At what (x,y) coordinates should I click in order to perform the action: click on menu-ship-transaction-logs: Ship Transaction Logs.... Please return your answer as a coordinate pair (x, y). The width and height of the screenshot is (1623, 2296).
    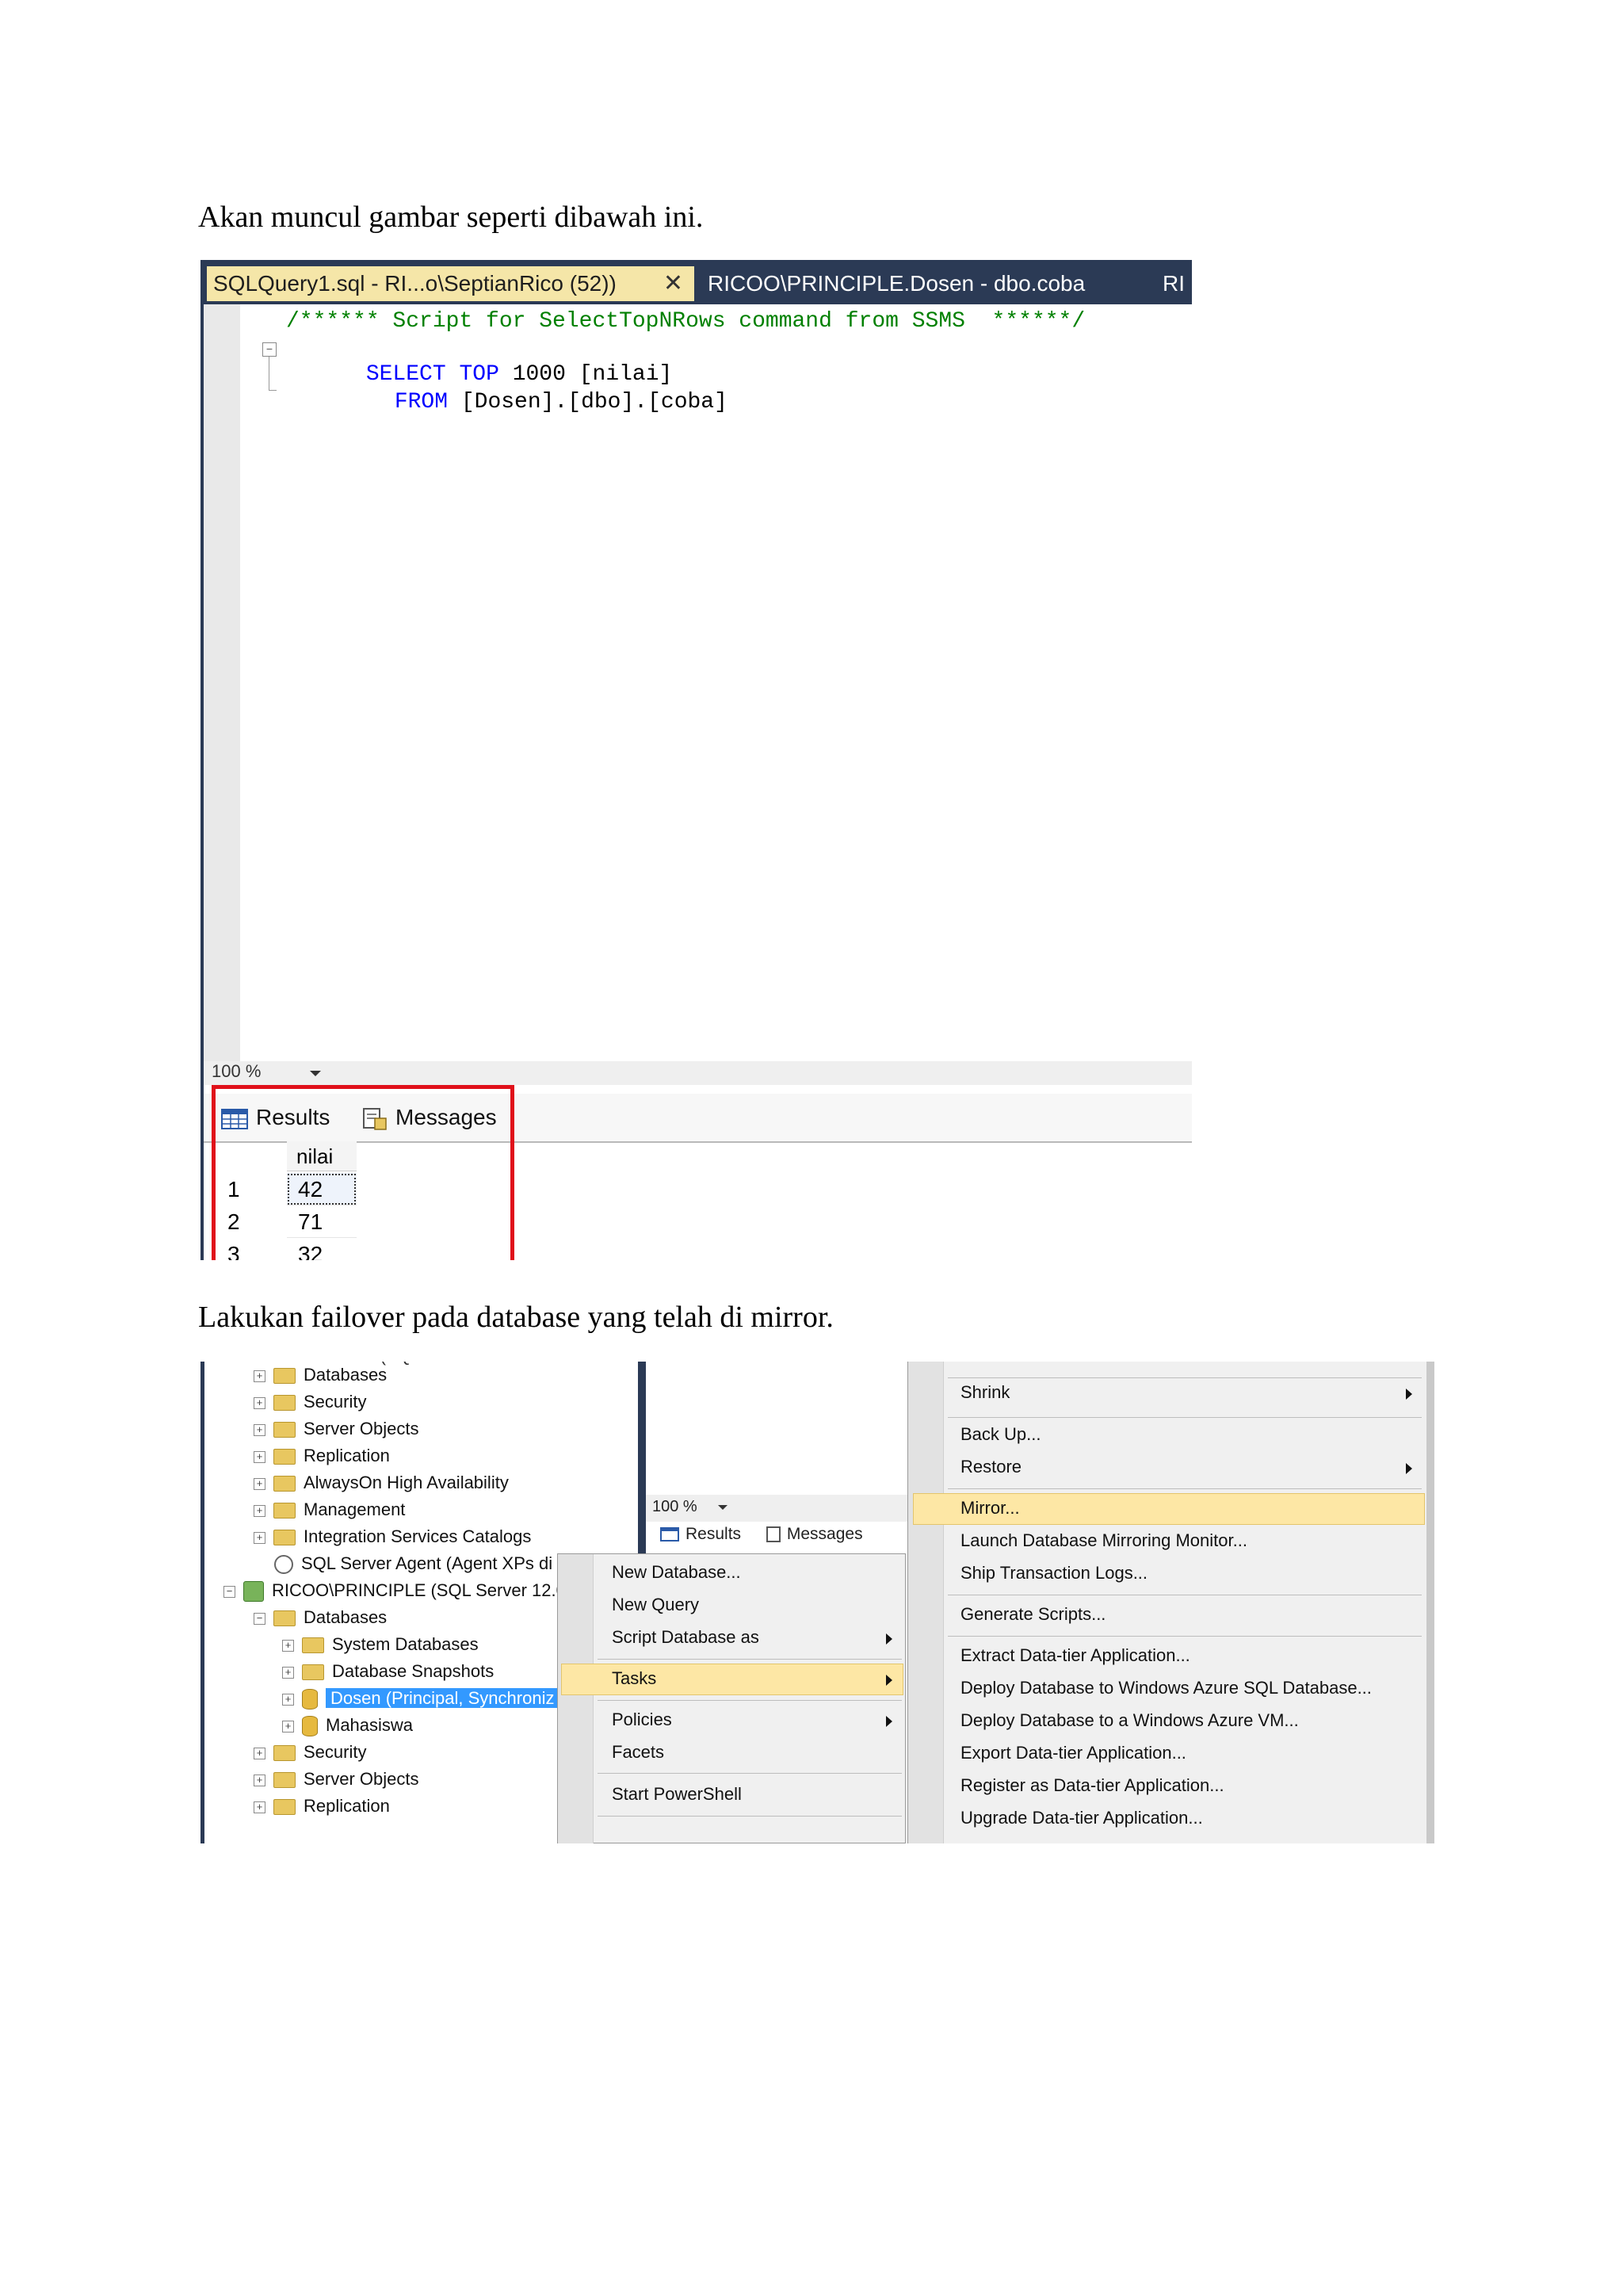
    Looking at the image, I should click on (1054, 1573).